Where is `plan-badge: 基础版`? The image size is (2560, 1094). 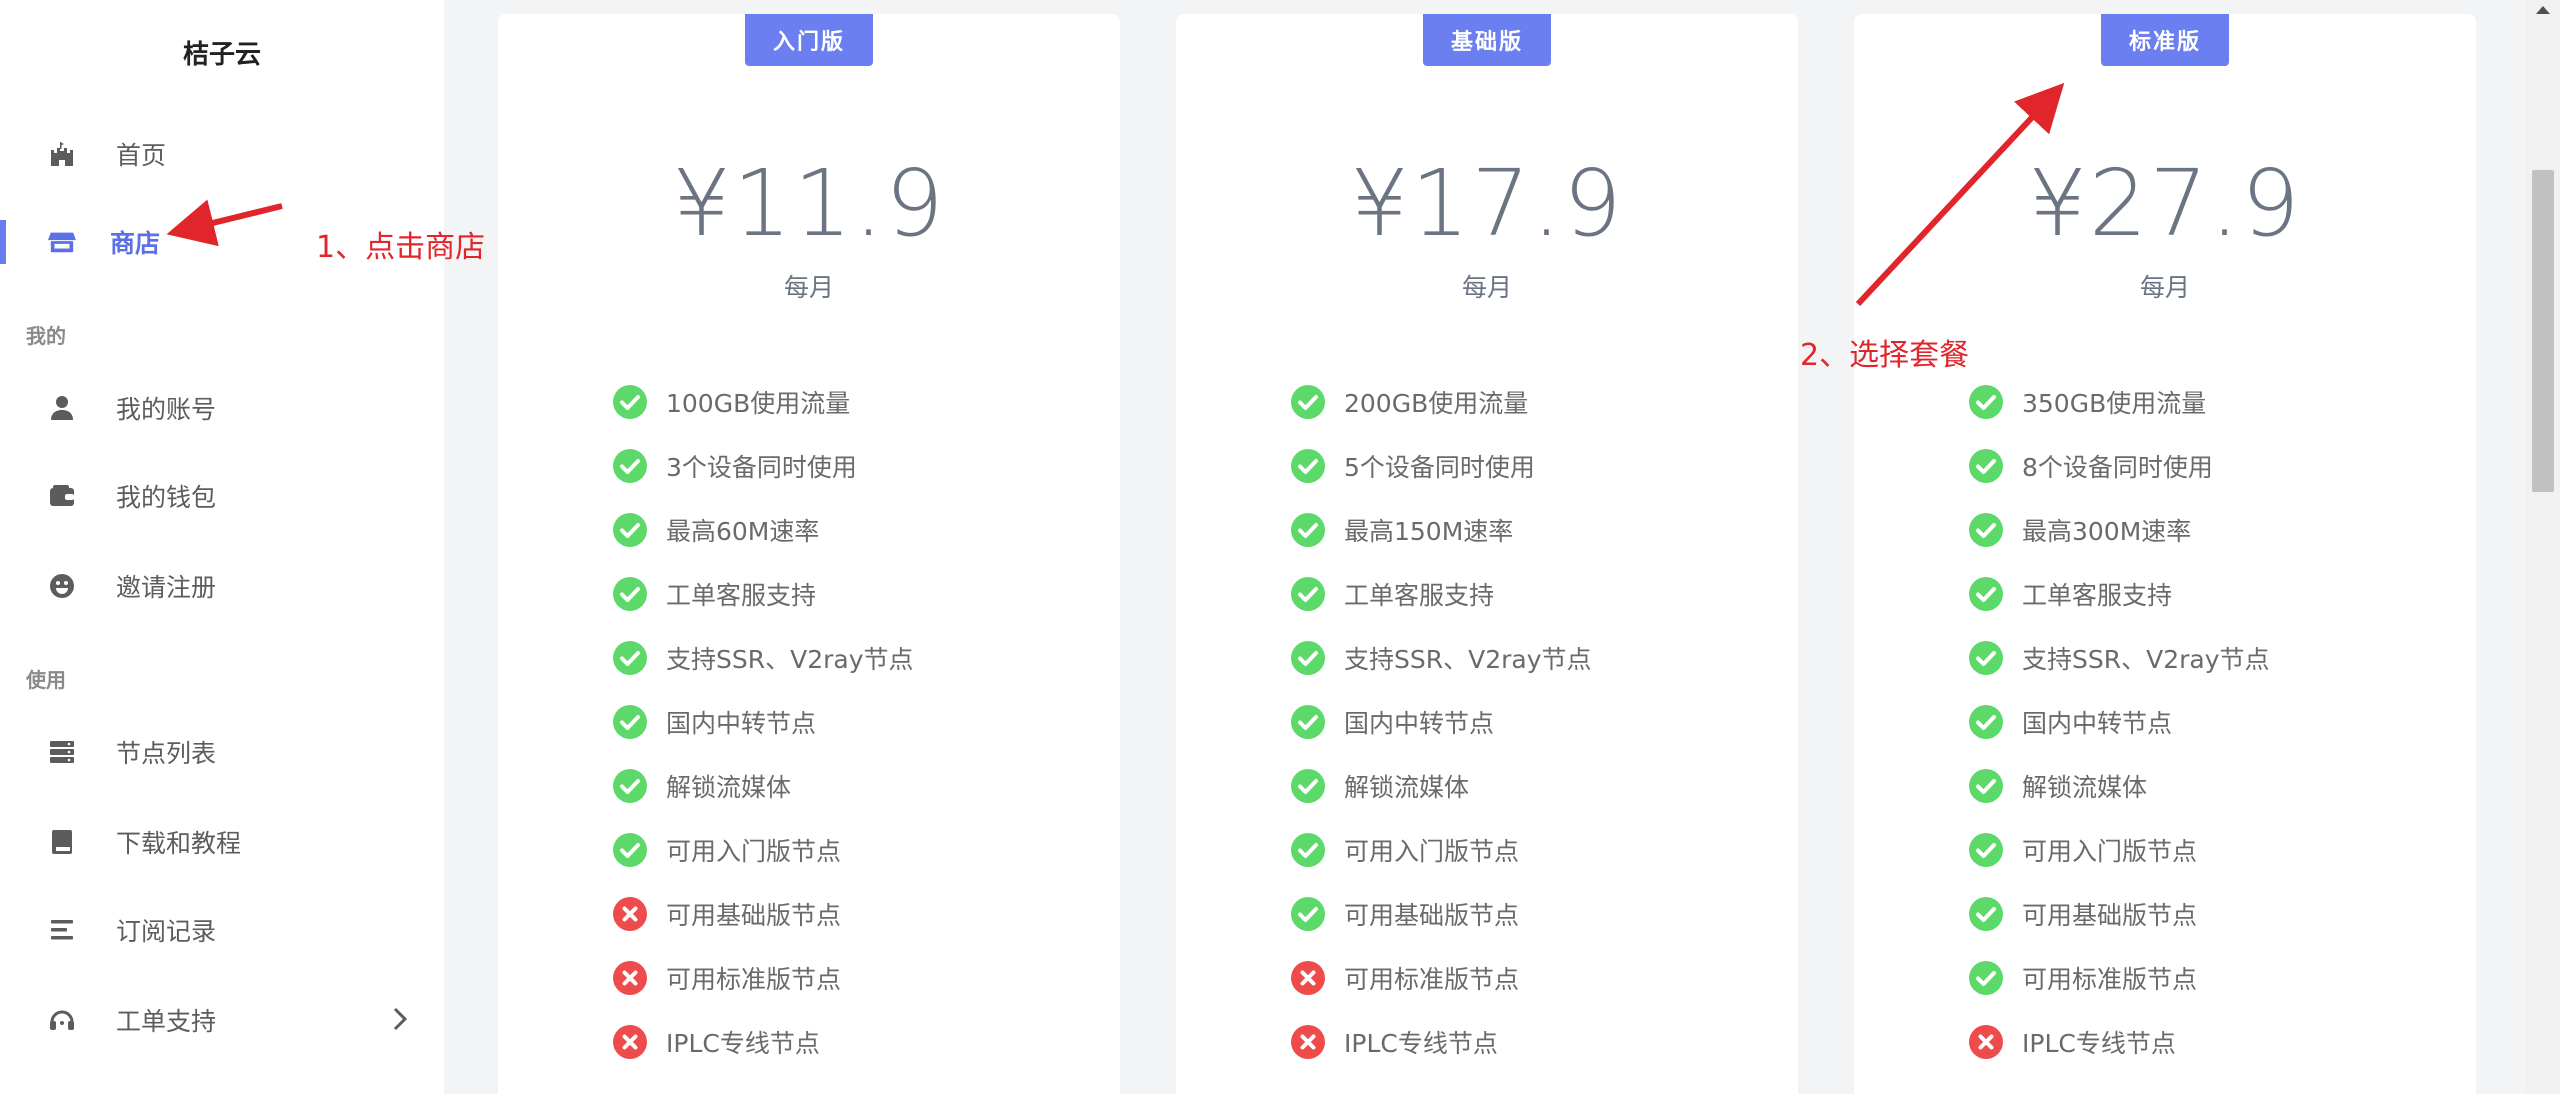 plan-badge: 基础版 is located at coordinates (1487, 40).